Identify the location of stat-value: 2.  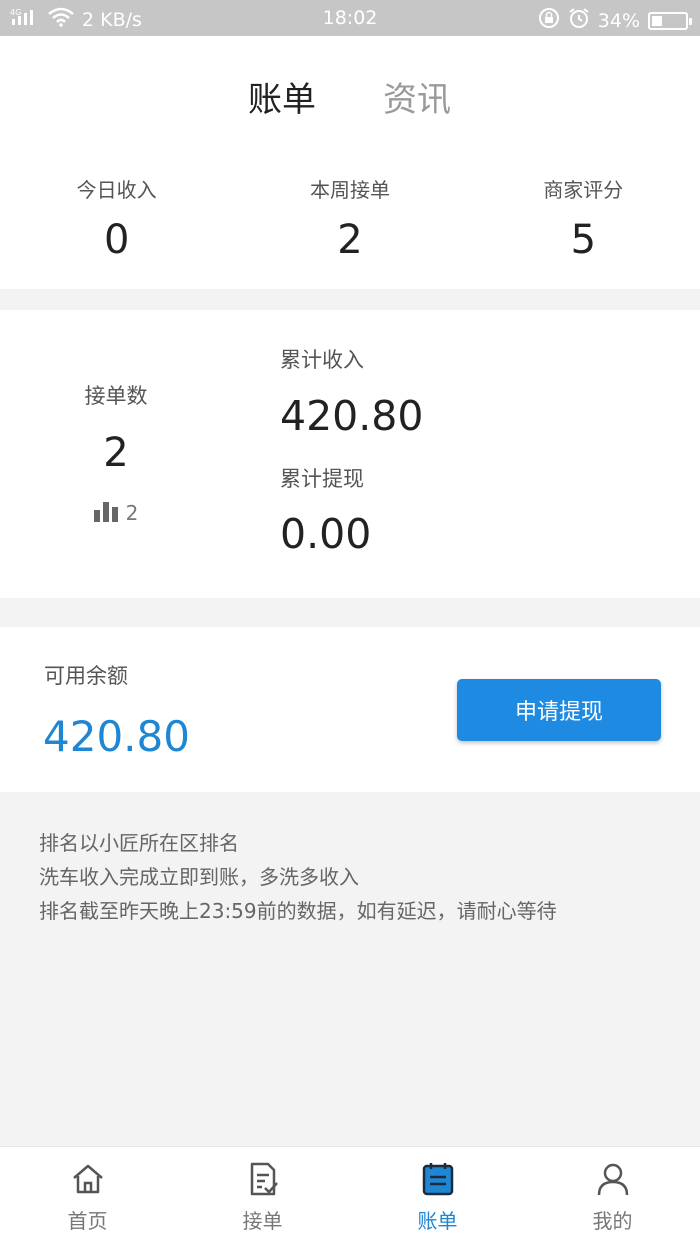
(350, 240).